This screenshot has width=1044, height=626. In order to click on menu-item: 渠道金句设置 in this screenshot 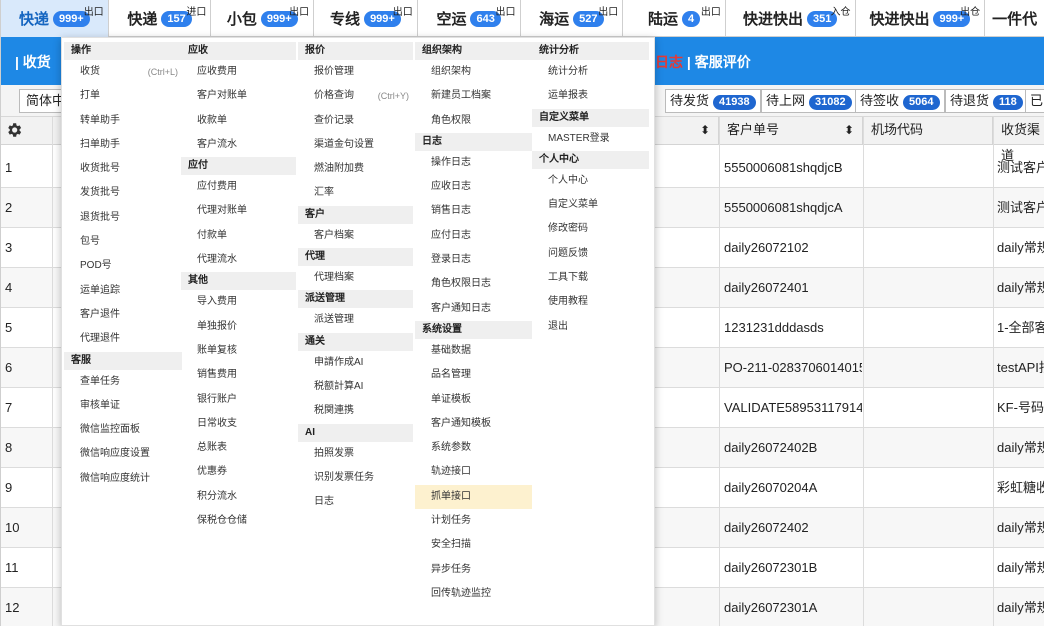, I will do `click(355, 145)`.